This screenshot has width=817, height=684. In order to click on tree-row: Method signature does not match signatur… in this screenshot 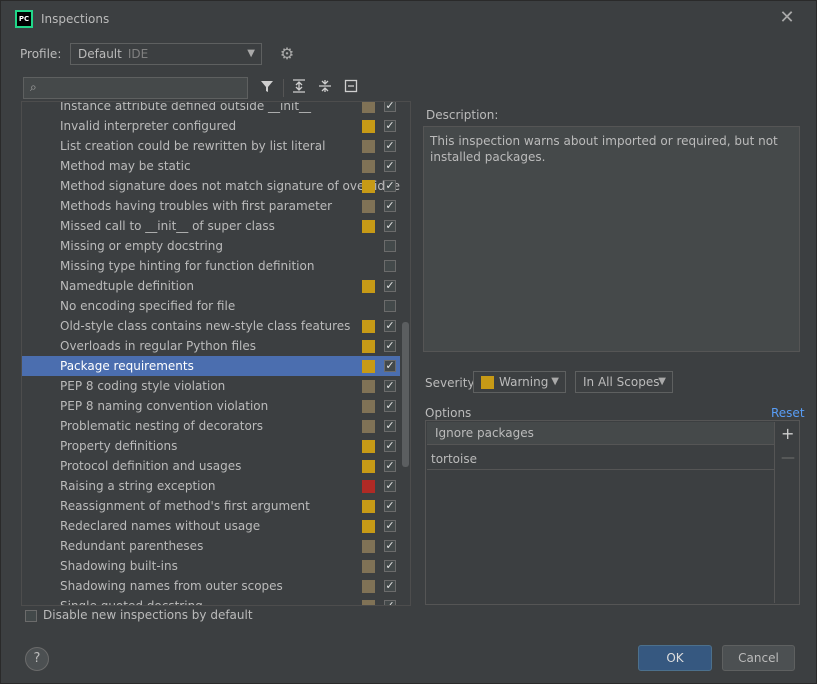, I will do `click(211, 186)`.